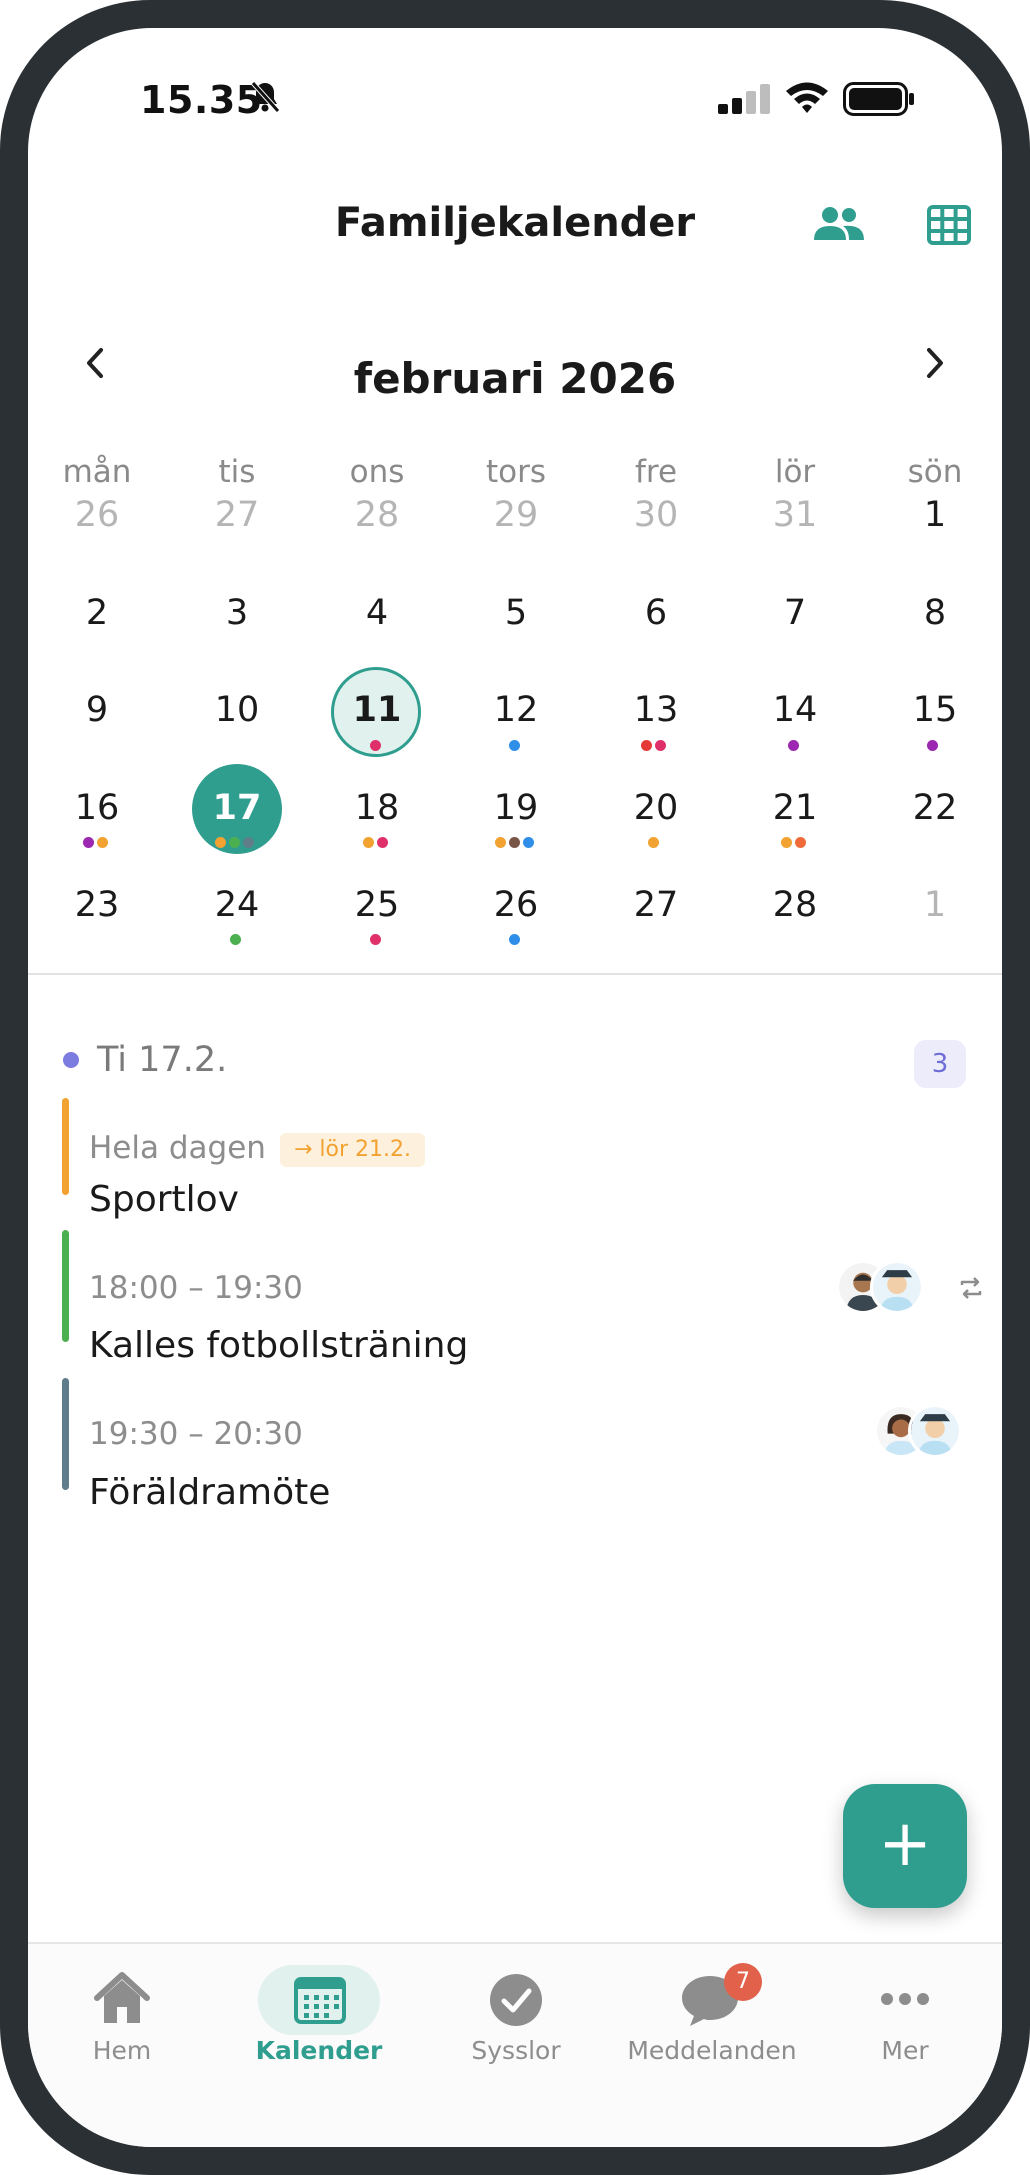 Image resolution: width=1030 pixels, height=2175 pixels. What do you see at coordinates (97, 905) in the screenshot?
I see `calendar-day: 23` at bounding box center [97, 905].